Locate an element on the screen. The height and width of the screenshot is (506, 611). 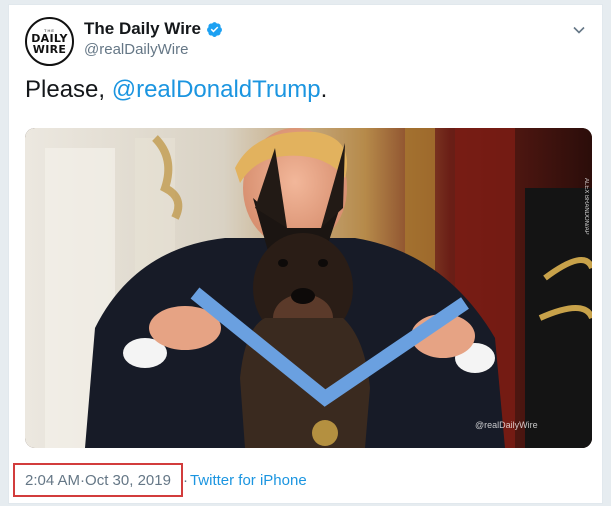
tweet-text-suffix: . is located at coordinates (324, 89).